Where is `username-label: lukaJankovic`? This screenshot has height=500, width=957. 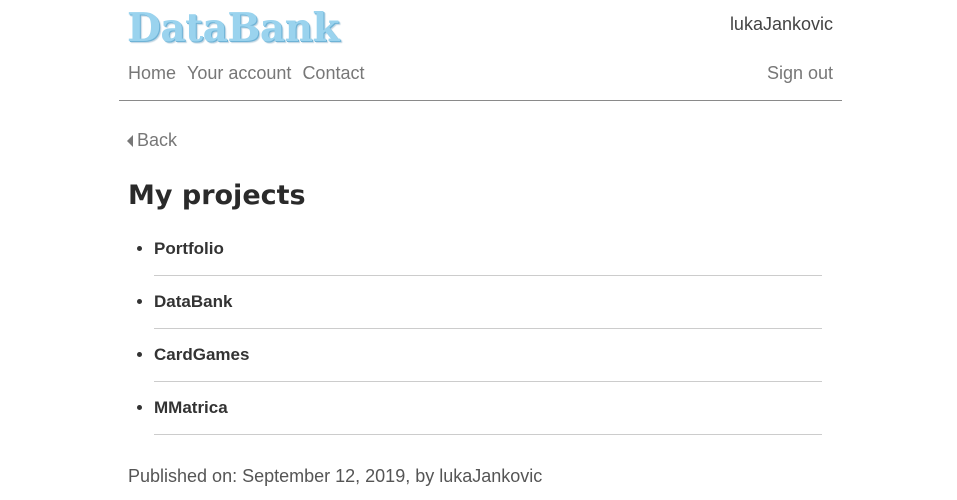 username-label: lukaJankovic is located at coordinates (781, 24).